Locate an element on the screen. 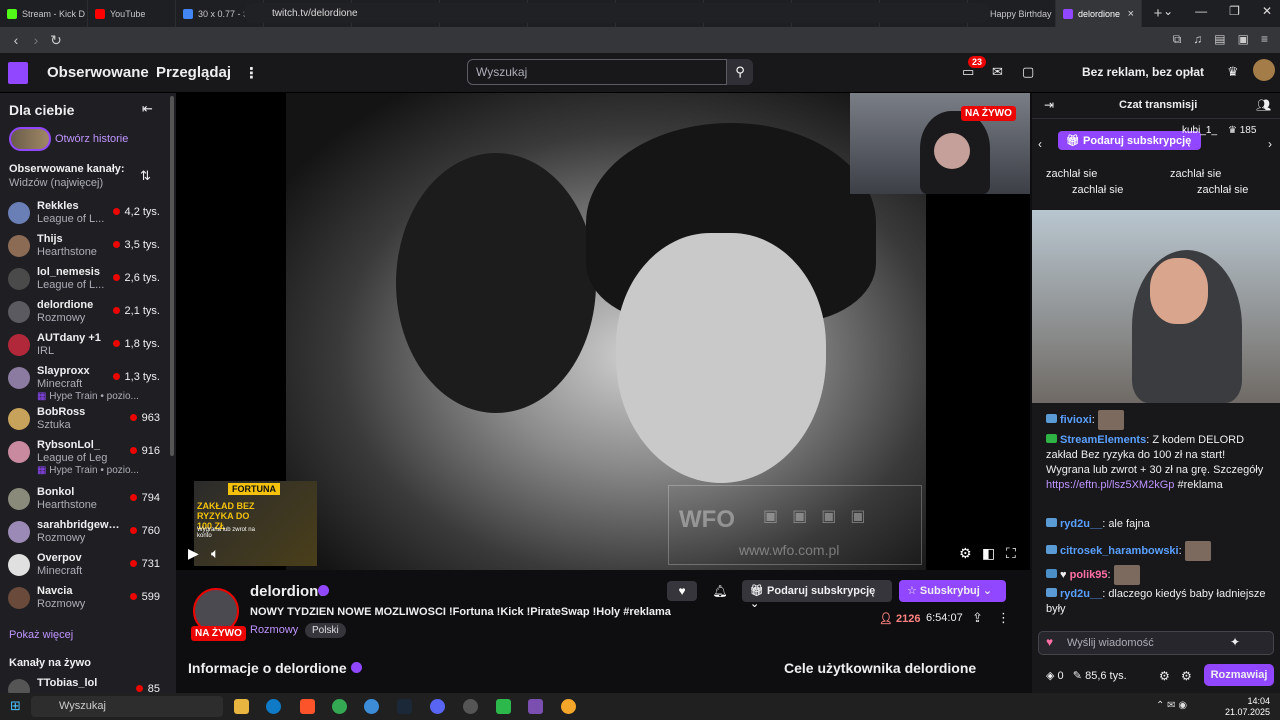  search-input: Wyszukaj is located at coordinates (597, 72).